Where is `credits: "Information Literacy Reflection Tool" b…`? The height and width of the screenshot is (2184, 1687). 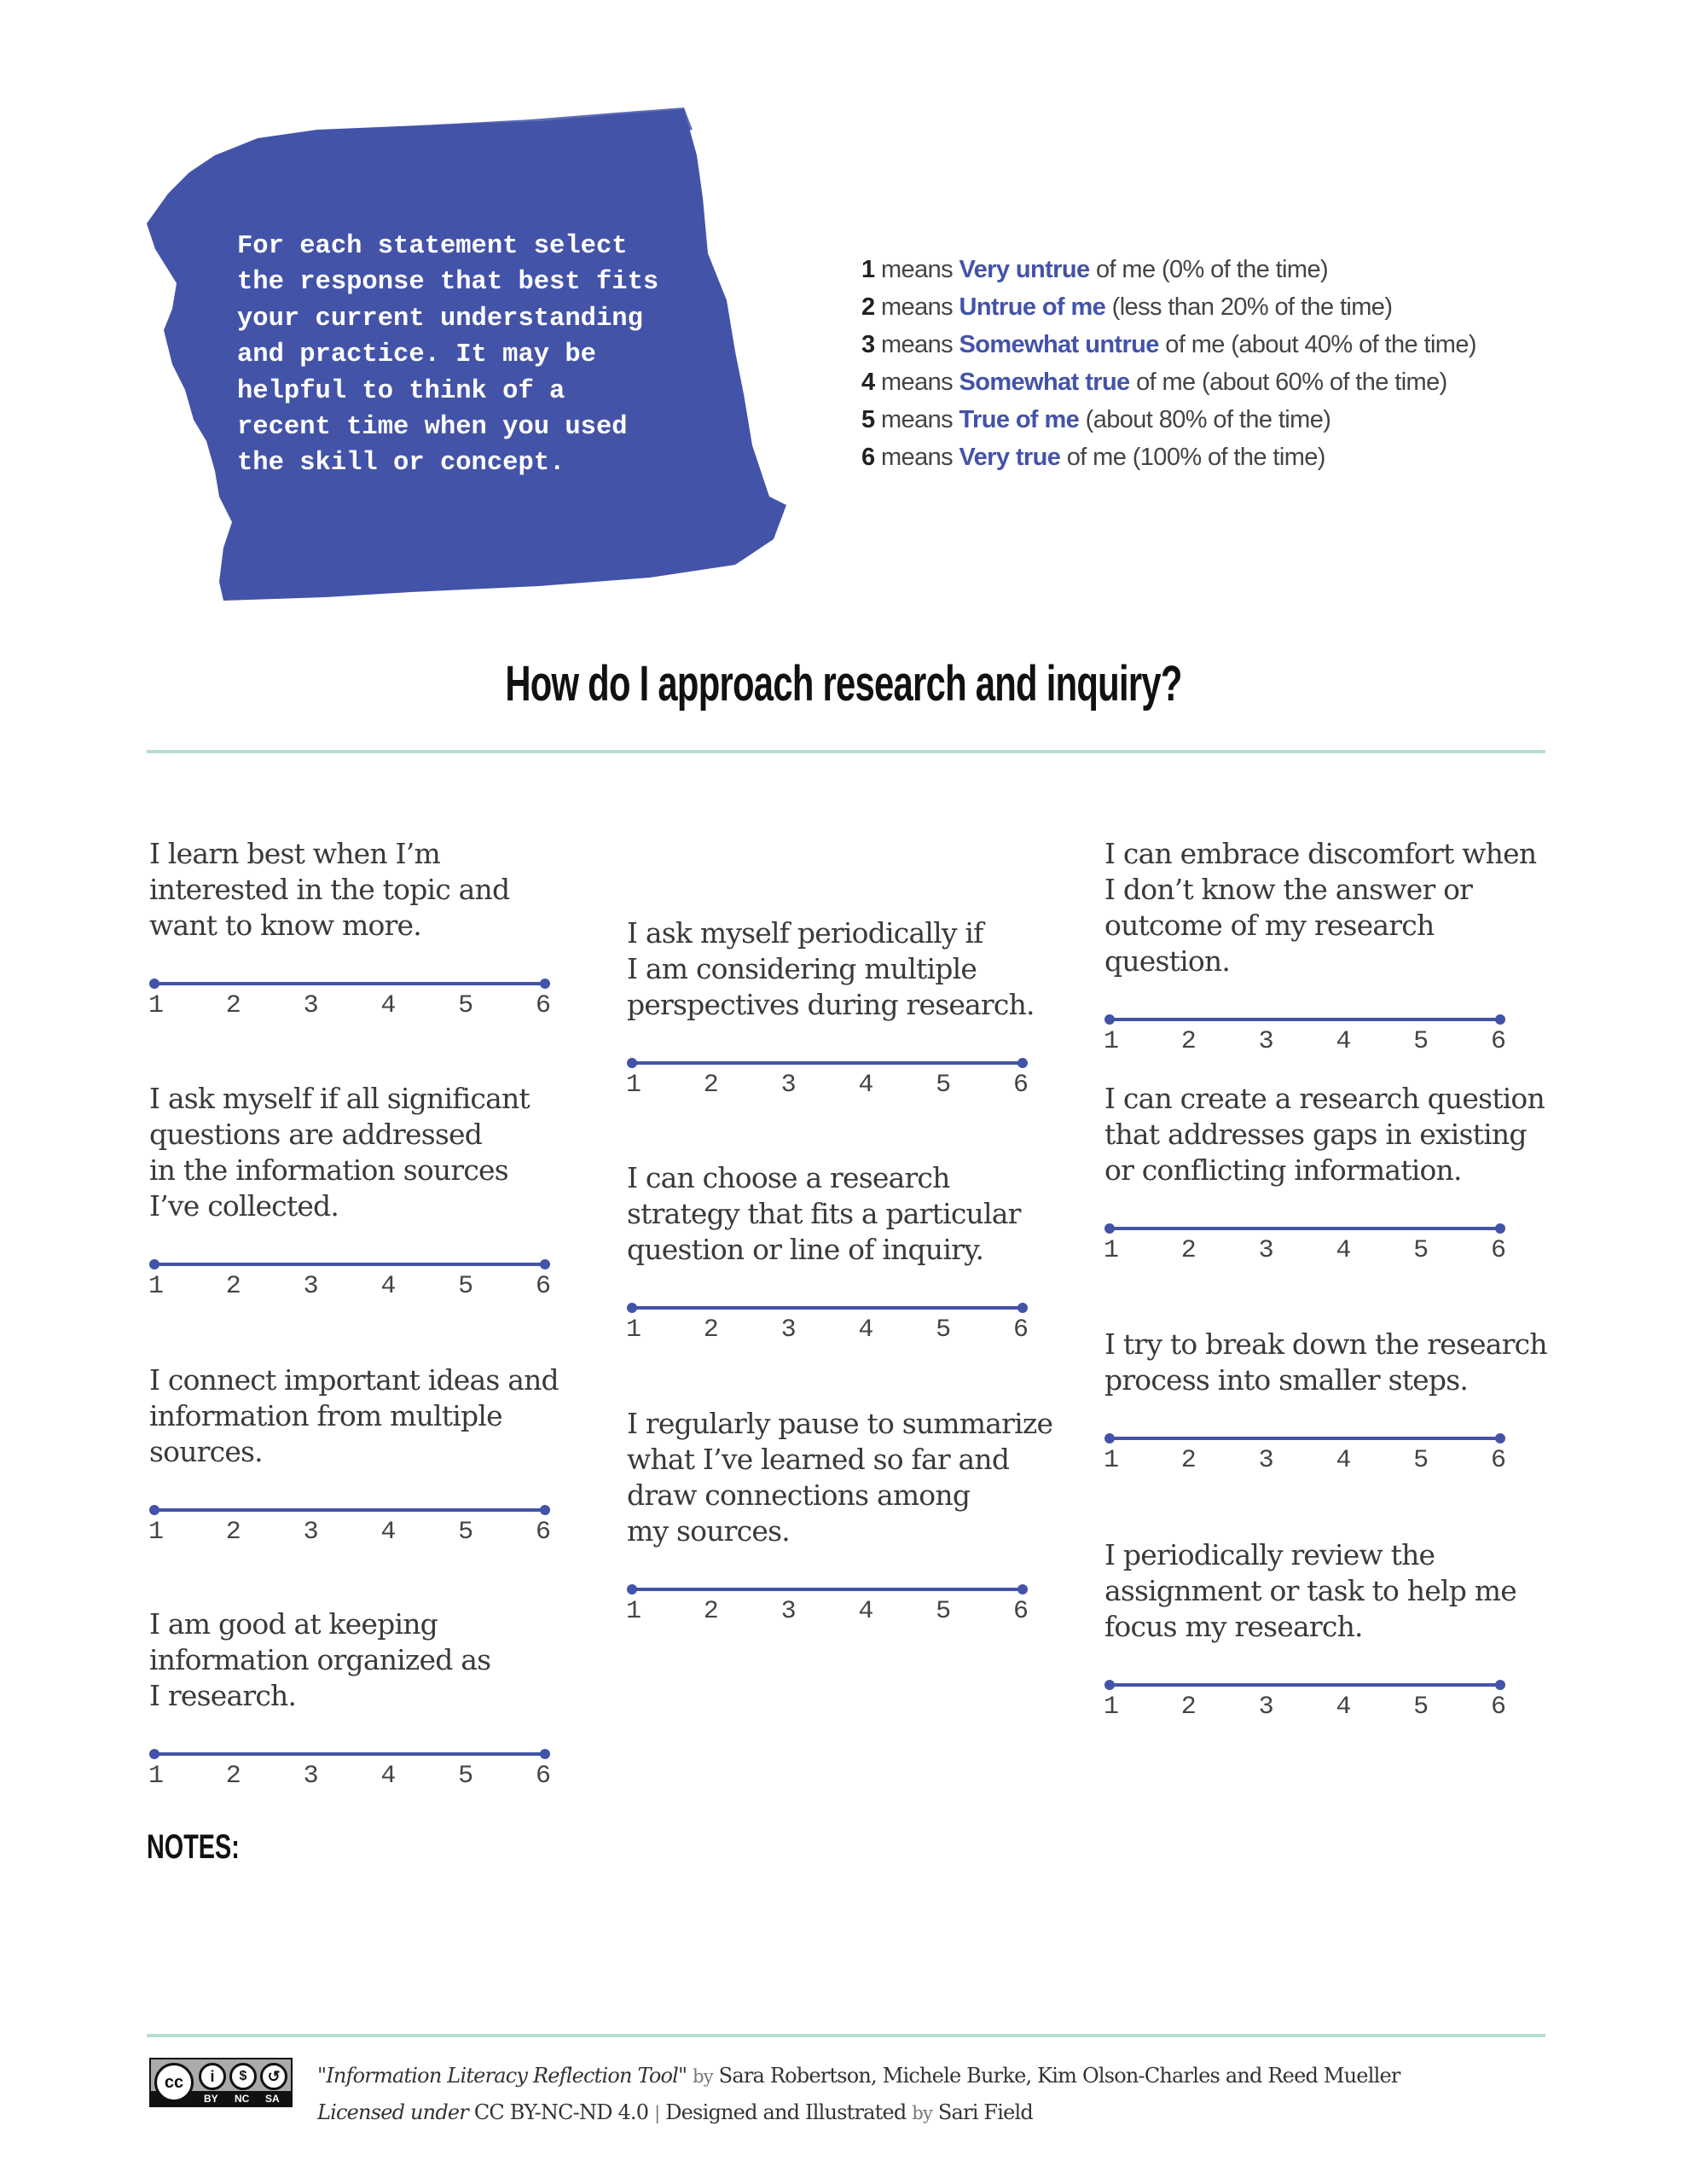 credits: "Information Literacy Reflection Tool" b… is located at coordinates (859, 2094).